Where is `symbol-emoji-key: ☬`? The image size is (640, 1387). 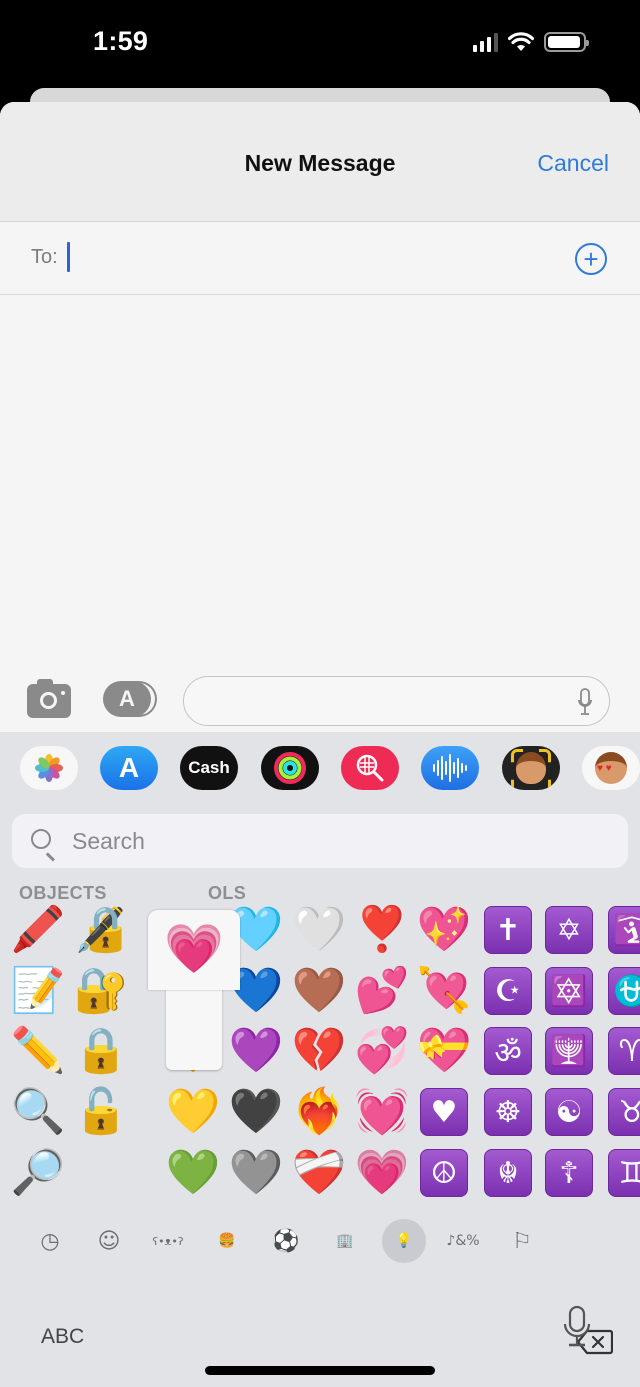
symbol-emoji-key: ☬ is located at coordinates (508, 1173).